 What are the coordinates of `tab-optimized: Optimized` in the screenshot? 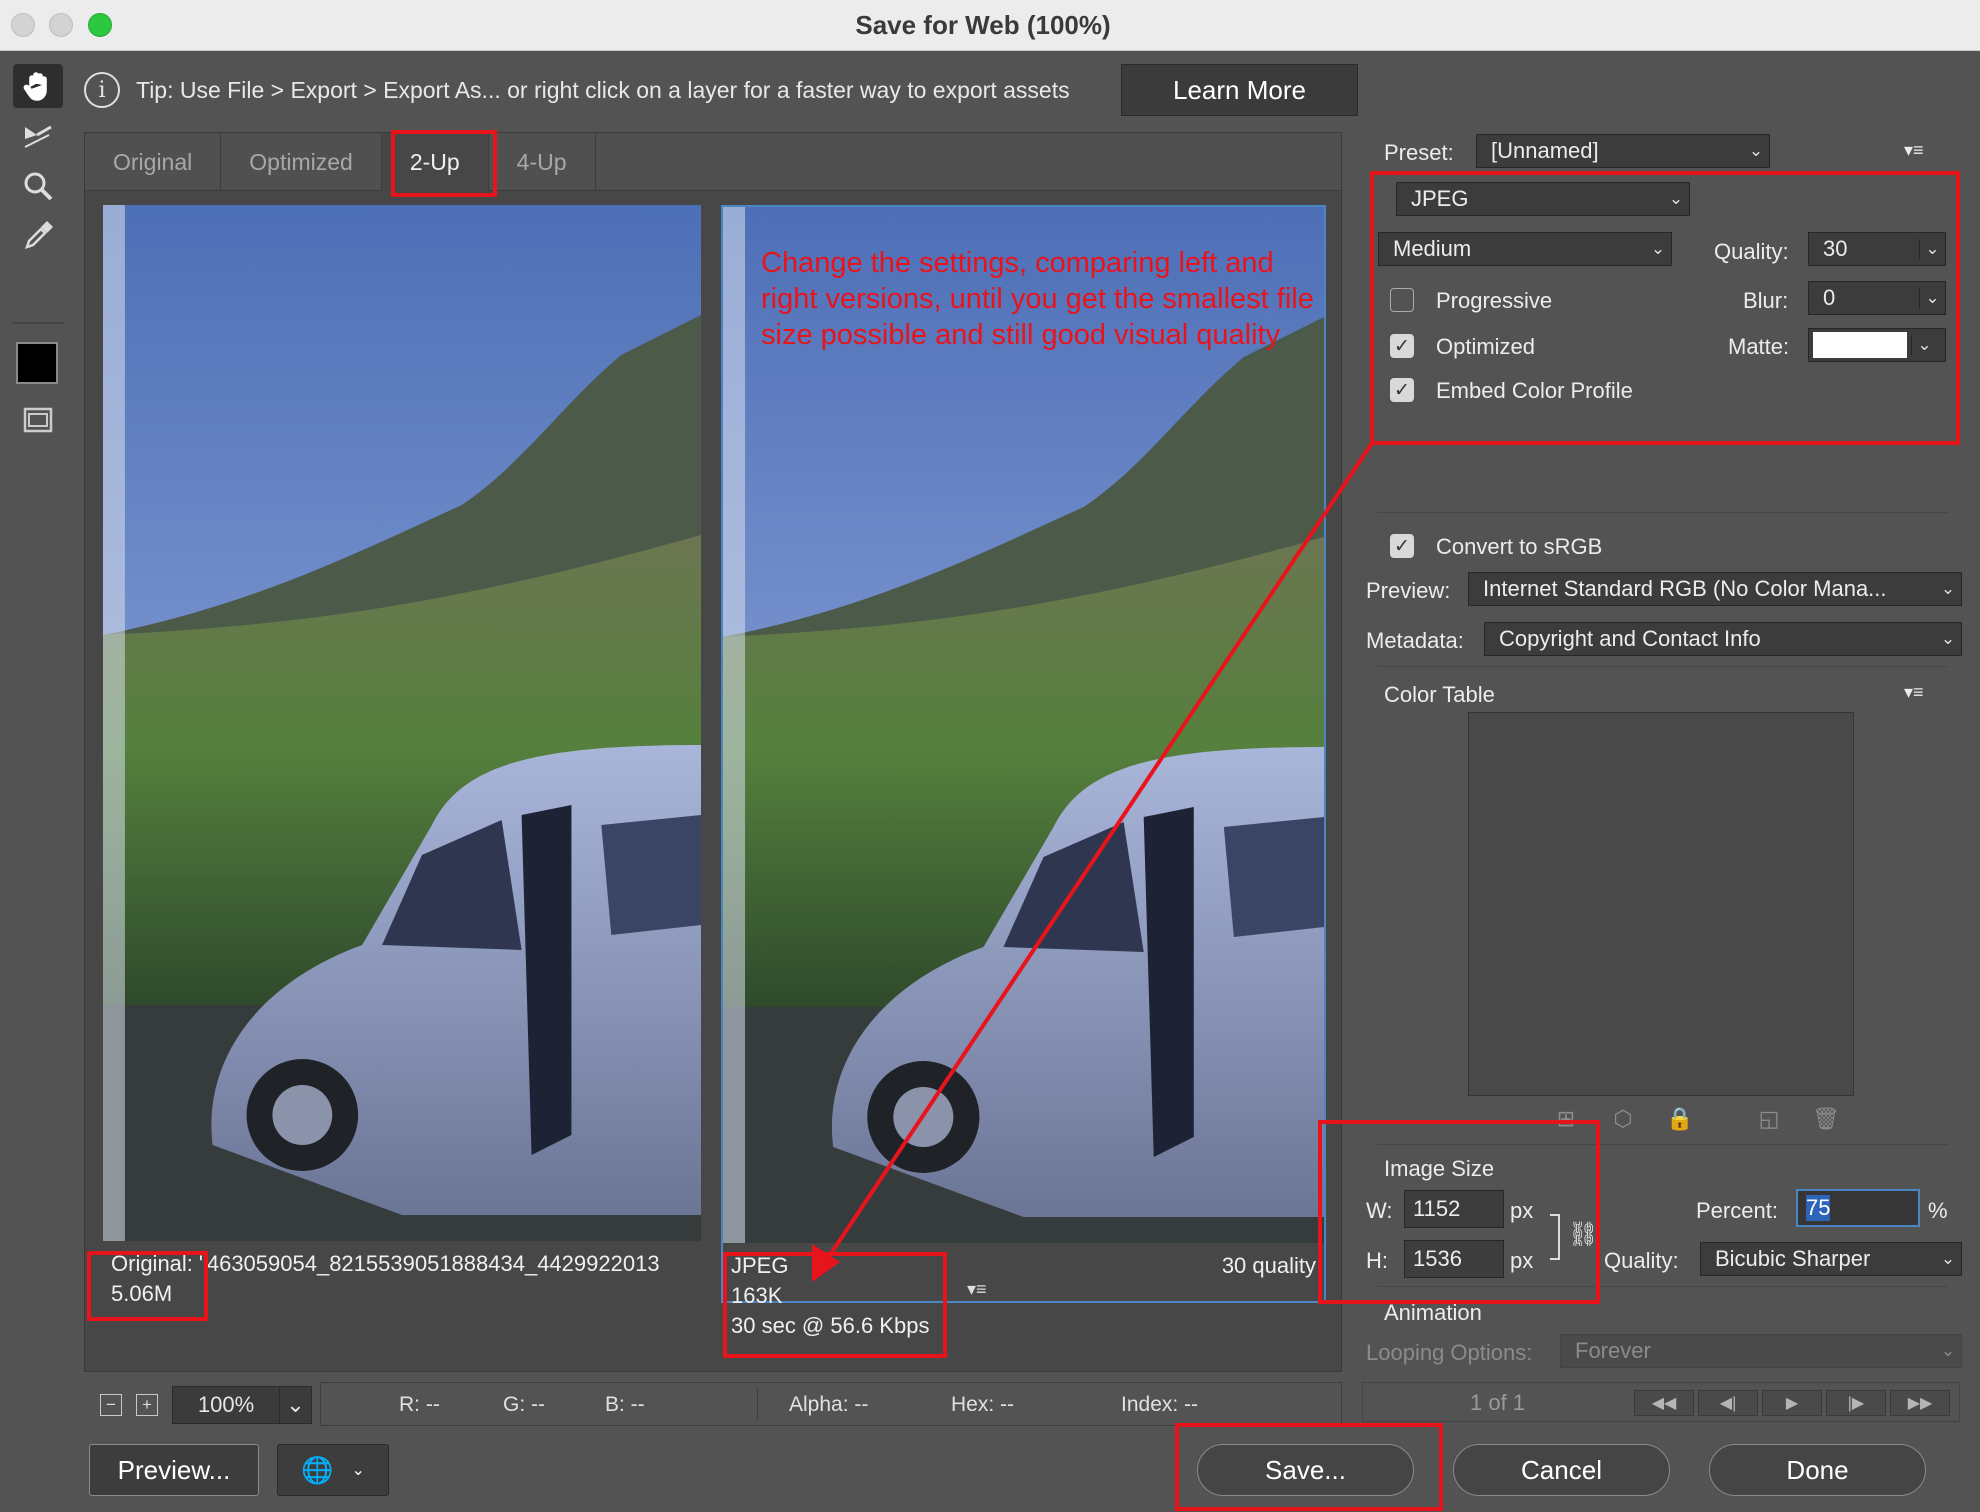 It's located at (301, 162).